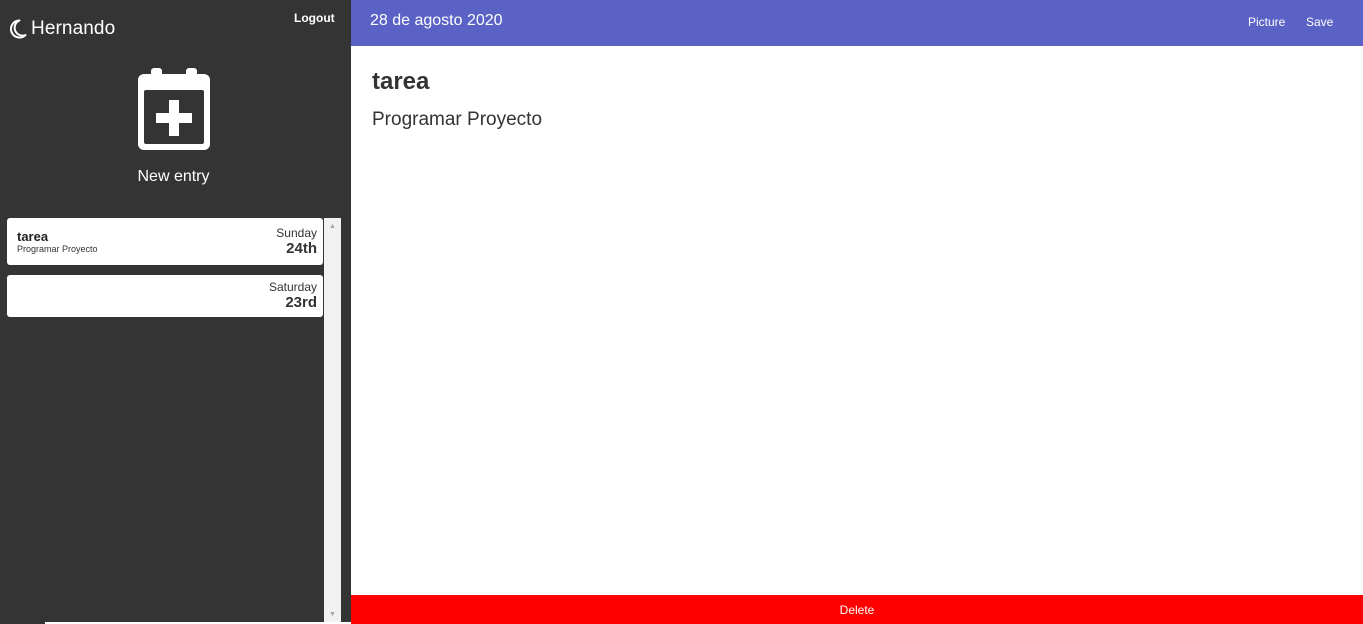 The height and width of the screenshot is (624, 1363). Describe the element at coordinates (173, 176) in the screenshot. I see `new-entry-label: New entry` at that location.